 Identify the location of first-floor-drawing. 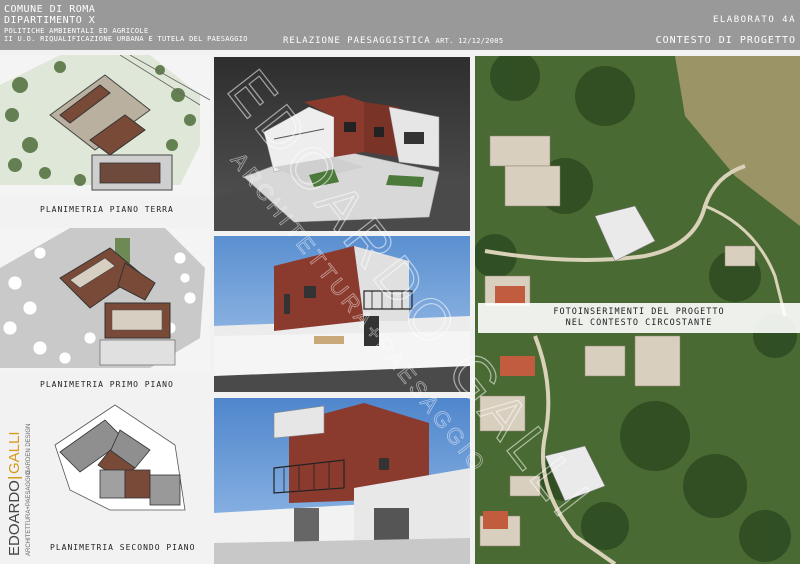
(105, 300).